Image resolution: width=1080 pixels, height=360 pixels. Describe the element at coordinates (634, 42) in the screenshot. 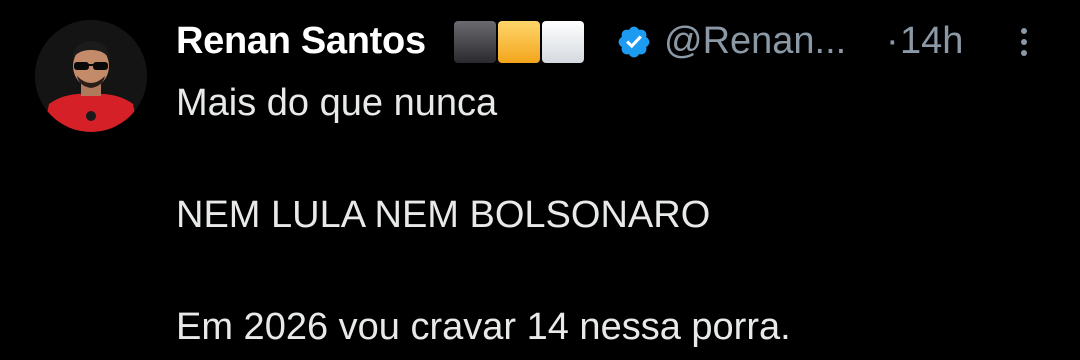

I see `verified-badge-icon` at that location.